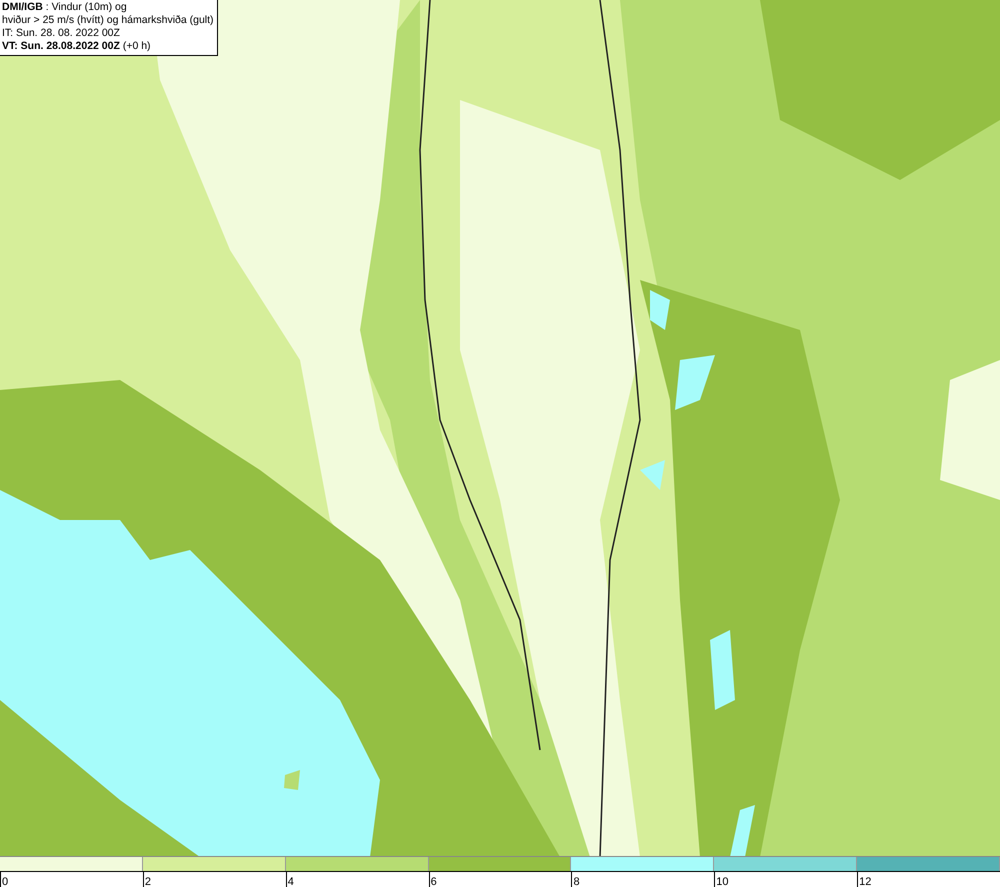 This screenshot has width=1000, height=887. I want to click on title-text: VT: Sun. 28.08.2022 00Z (+0 h), so click(77, 46).